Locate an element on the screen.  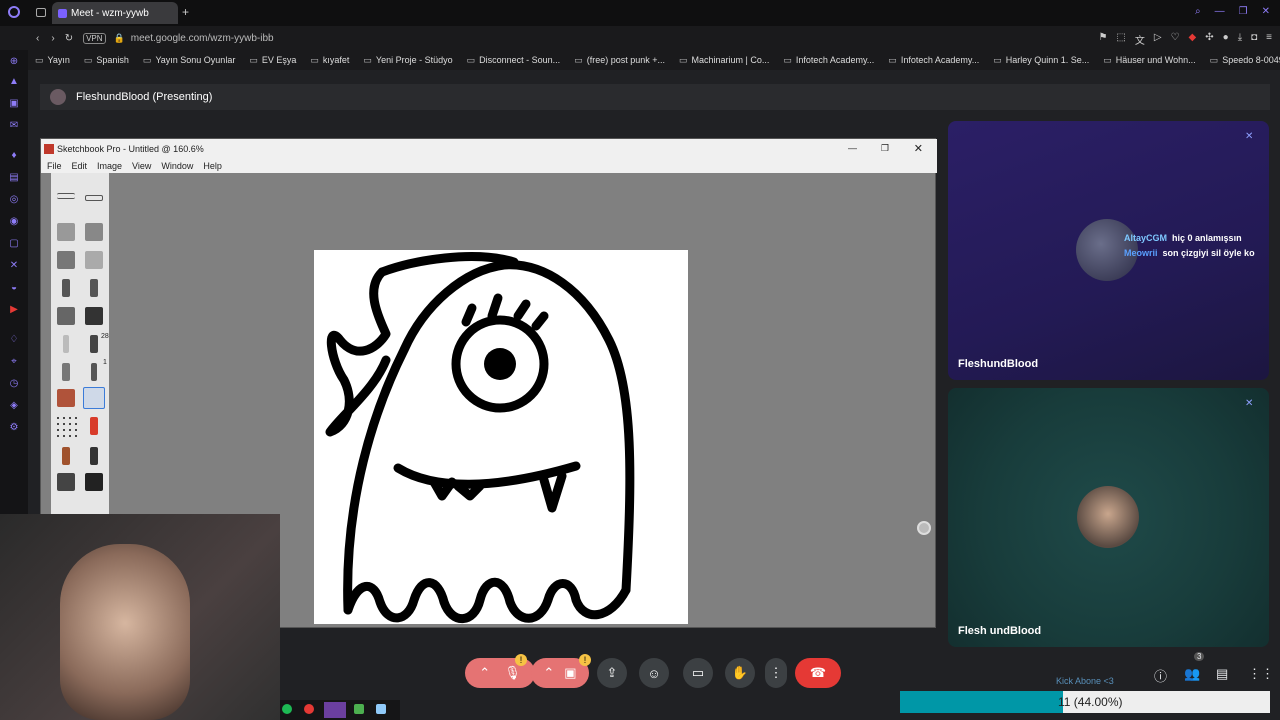
translate-icon: 文 is located at coordinates (1140, 39).